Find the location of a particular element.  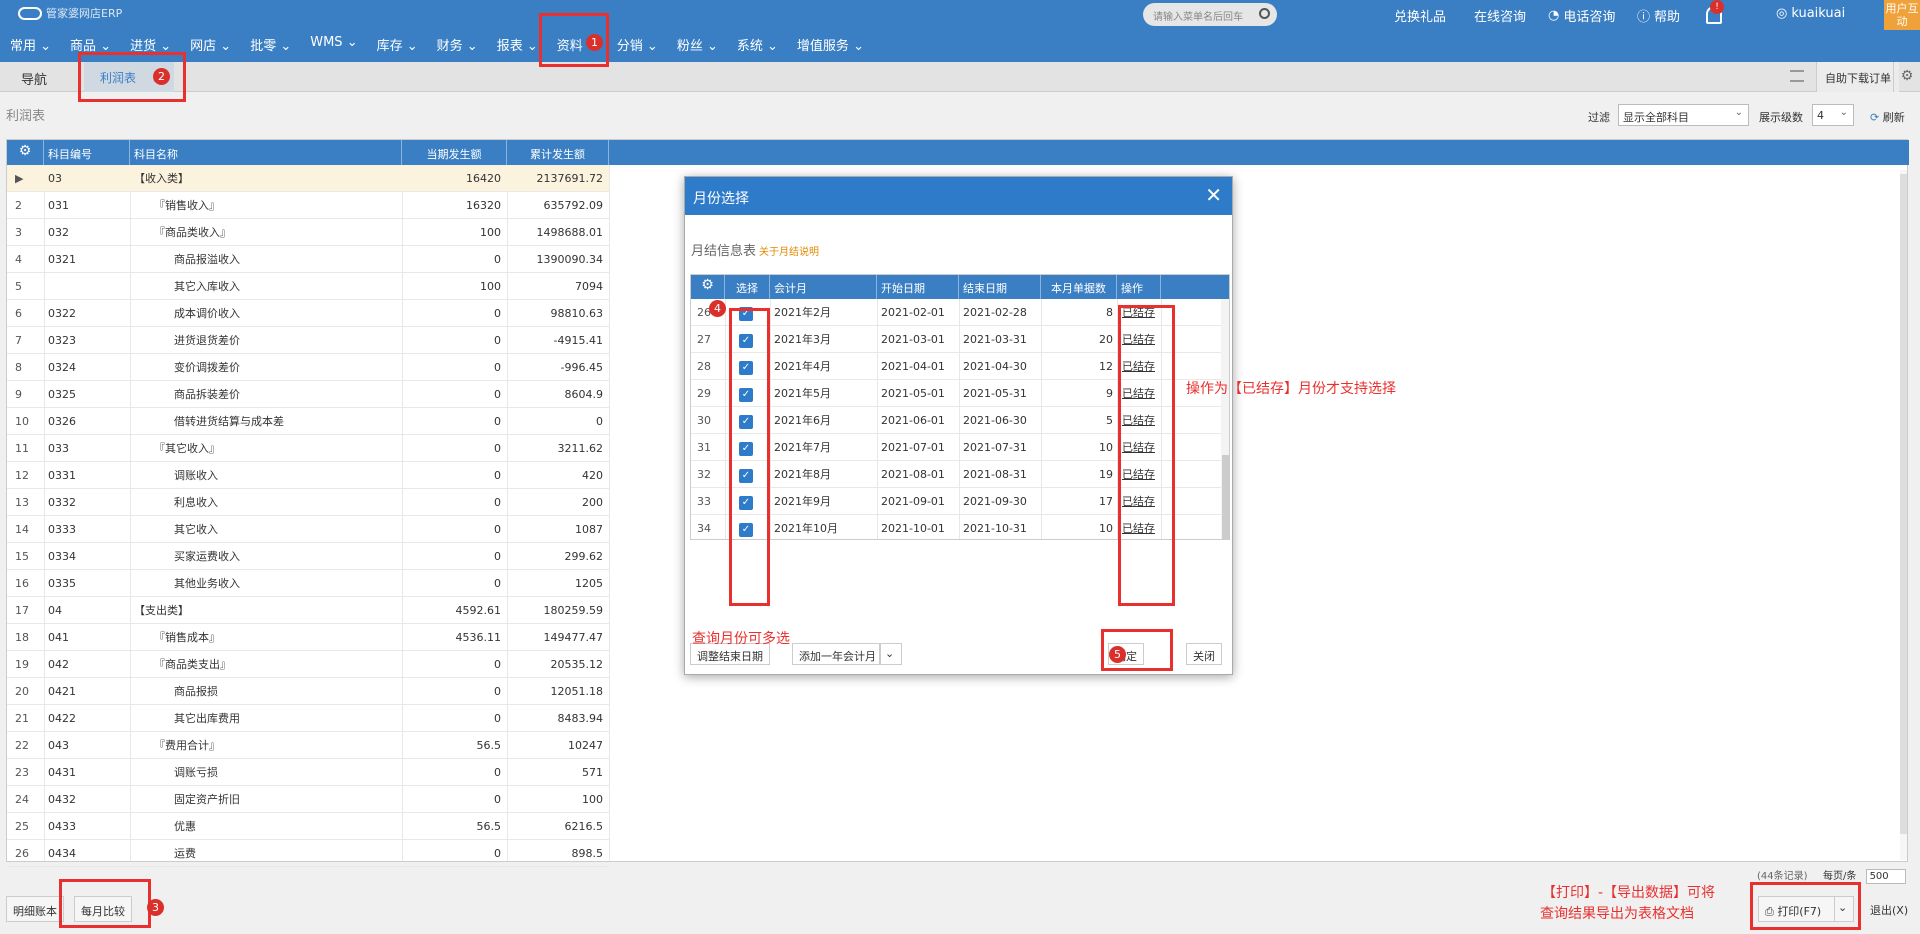

start-date: 2021-06-01 is located at coordinates (913, 420).